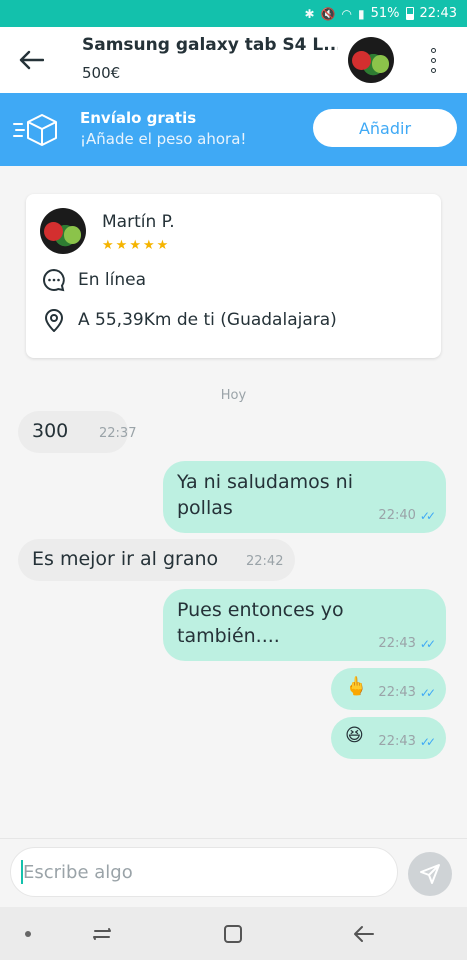 Image resolution: width=467 pixels, height=960 pixels. I want to click on home-icon, so click(233, 934).